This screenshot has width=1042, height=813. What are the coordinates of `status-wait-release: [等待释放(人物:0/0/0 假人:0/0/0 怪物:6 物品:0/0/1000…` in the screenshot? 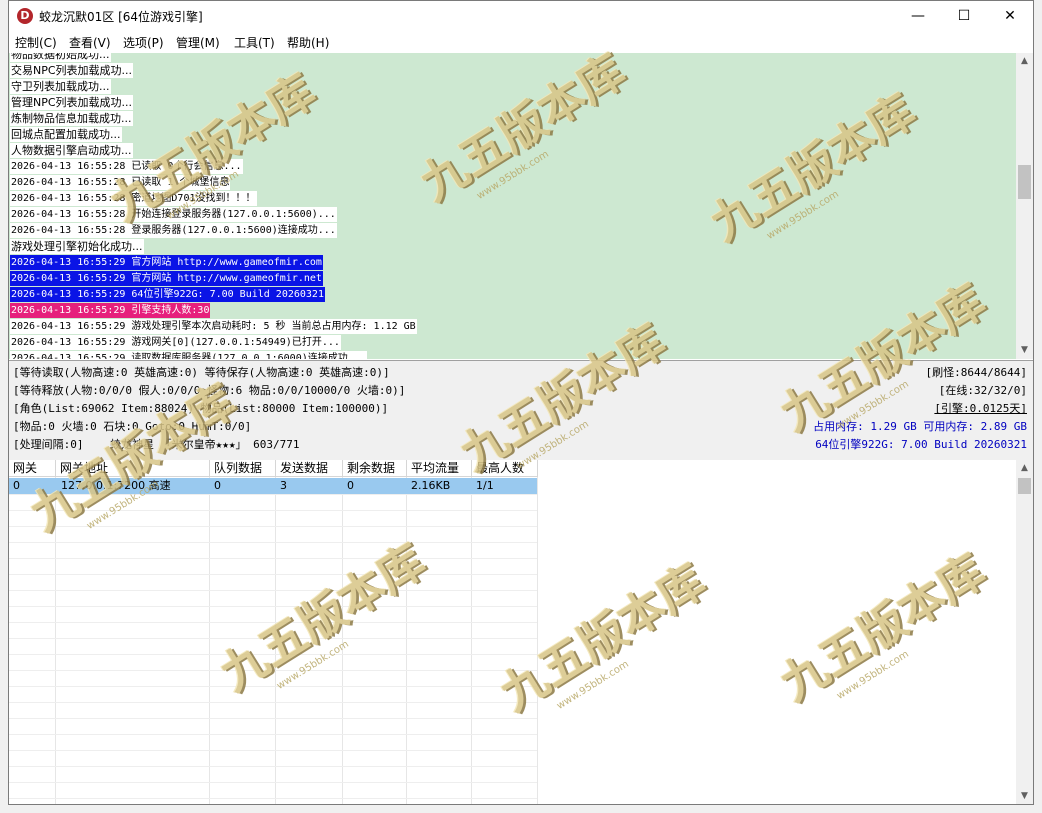 It's located at (209, 390).